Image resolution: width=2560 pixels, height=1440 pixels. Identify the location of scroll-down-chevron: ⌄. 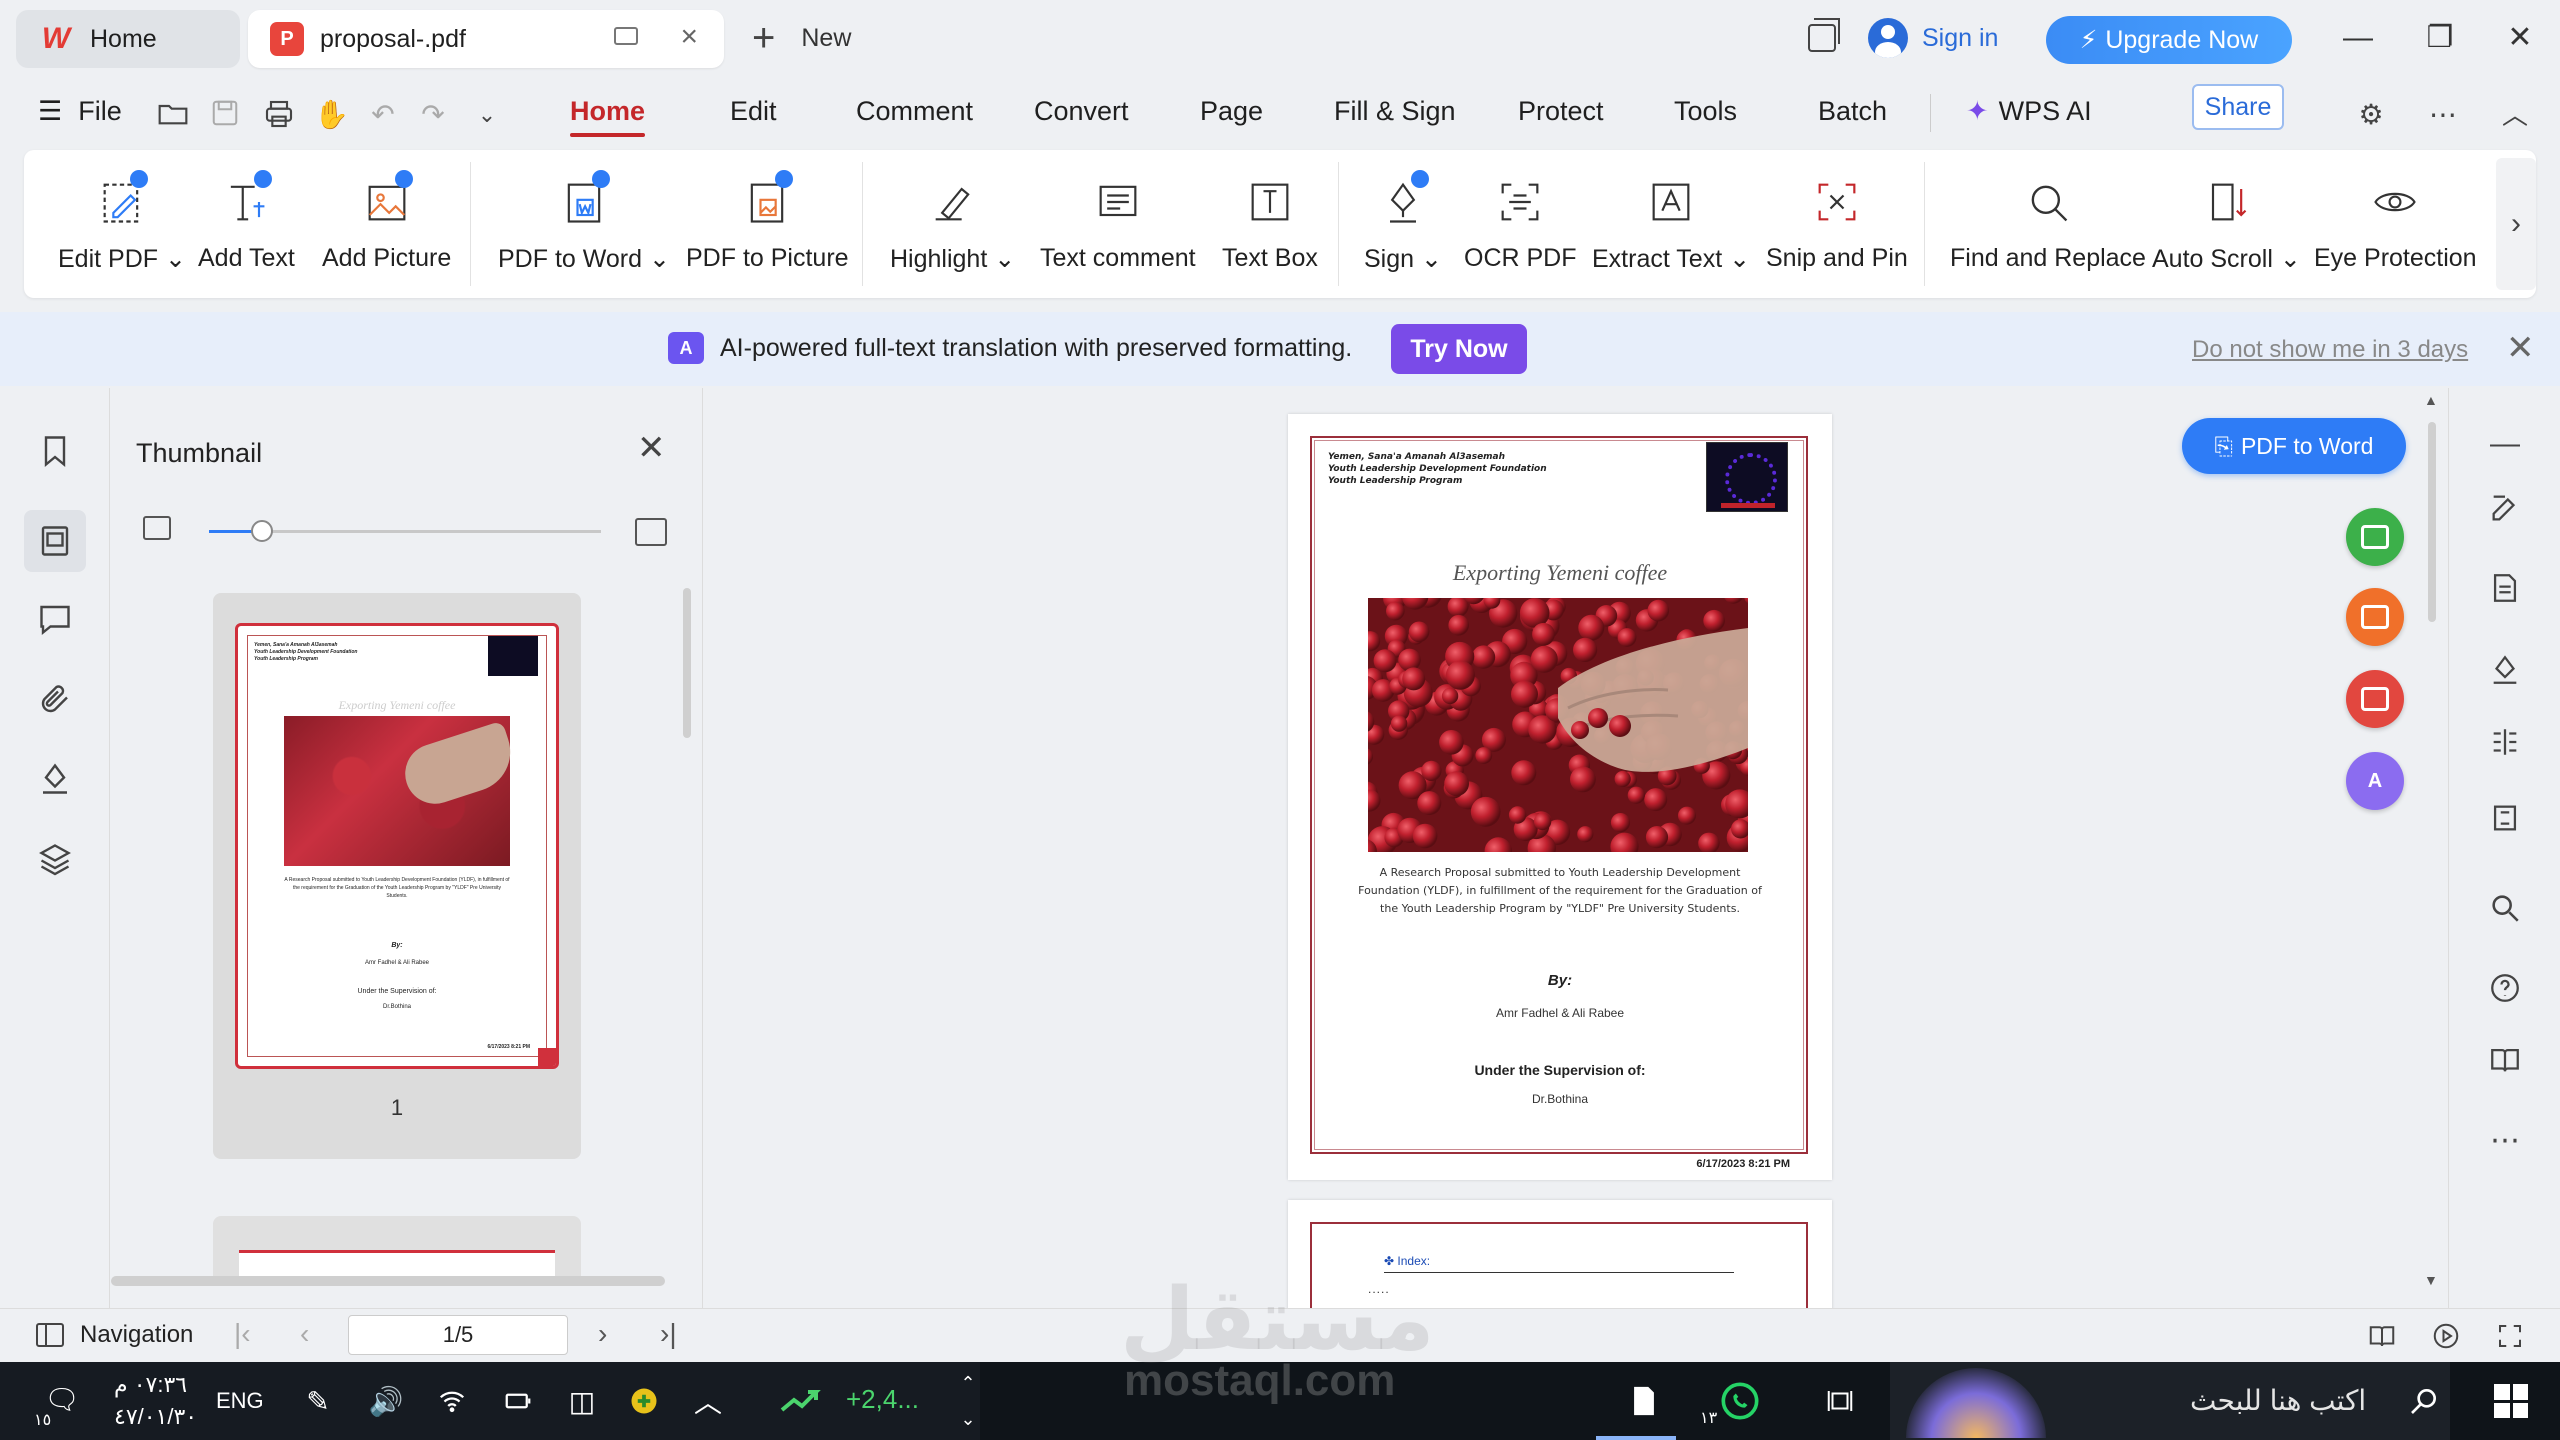
(968, 1419).